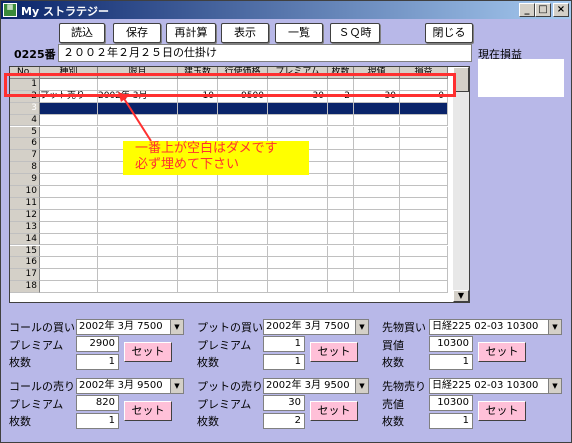 This screenshot has width=572, height=443. Describe the element at coordinates (502, 352) in the screenshot. I see `fut-buy-set-button: セット` at that location.